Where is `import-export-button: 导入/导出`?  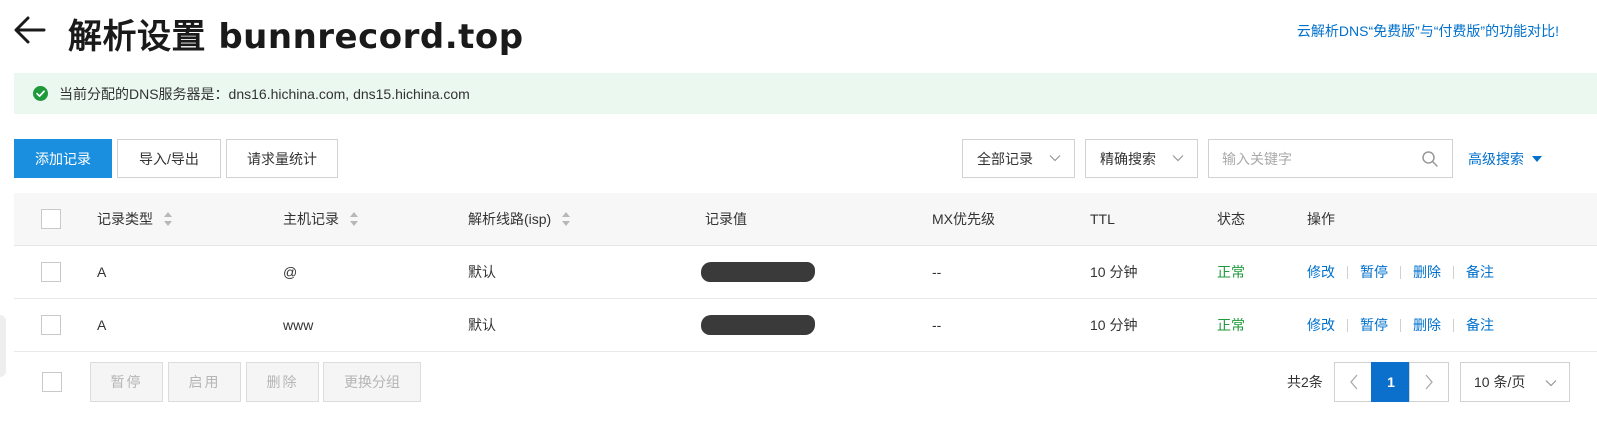 import-export-button: 导入/导出 is located at coordinates (169, 158).